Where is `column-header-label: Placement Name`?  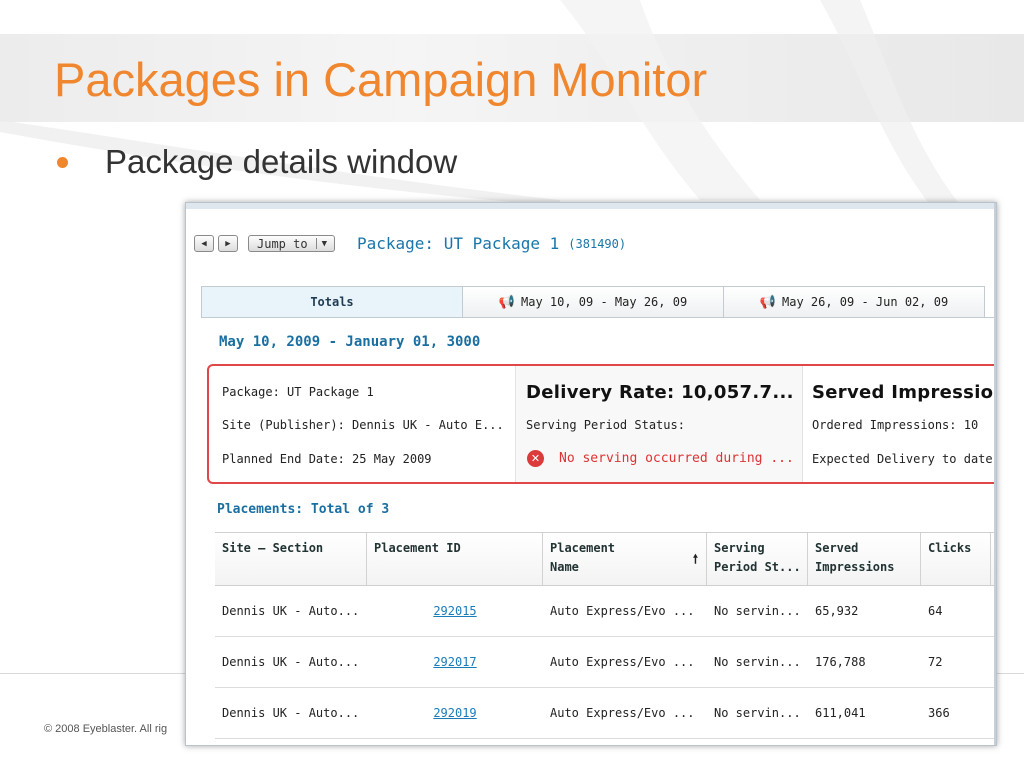
column-header-label: Placement Name is located at coordinates (583, 557).